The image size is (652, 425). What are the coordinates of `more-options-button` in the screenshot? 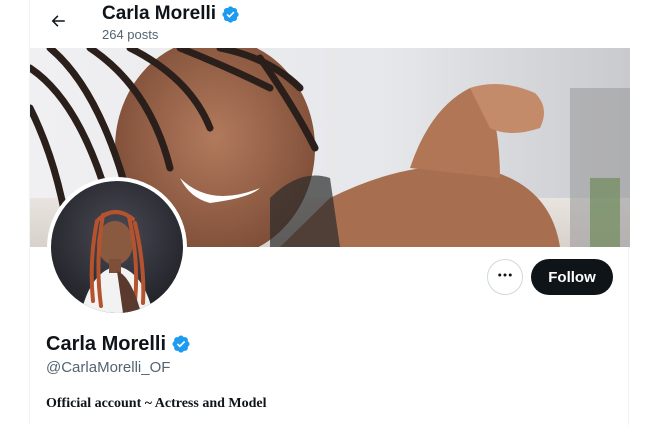 It's located at (505, 277).